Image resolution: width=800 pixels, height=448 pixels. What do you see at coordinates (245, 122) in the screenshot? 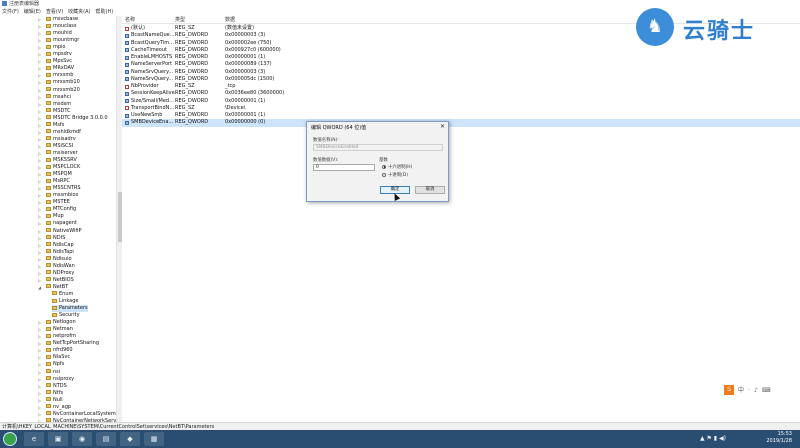
I see `value-data: 0x00000000 (0)` at bounding box center [245, 122].